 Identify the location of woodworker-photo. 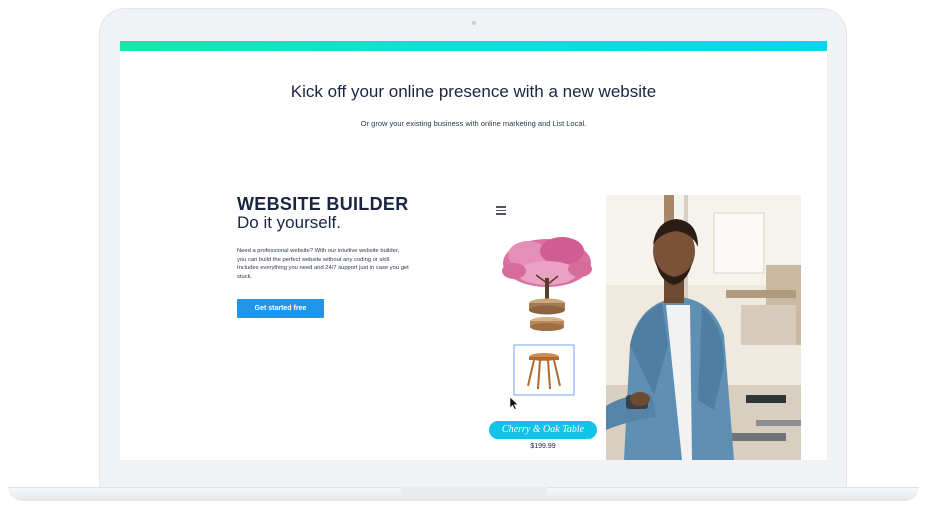
(703, 327).